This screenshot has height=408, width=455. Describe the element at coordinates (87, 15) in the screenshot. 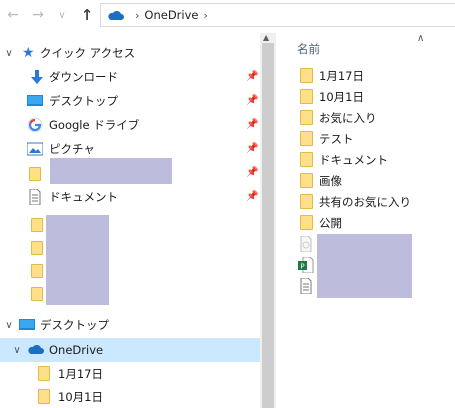

I see `up-button: ↑` at that location.